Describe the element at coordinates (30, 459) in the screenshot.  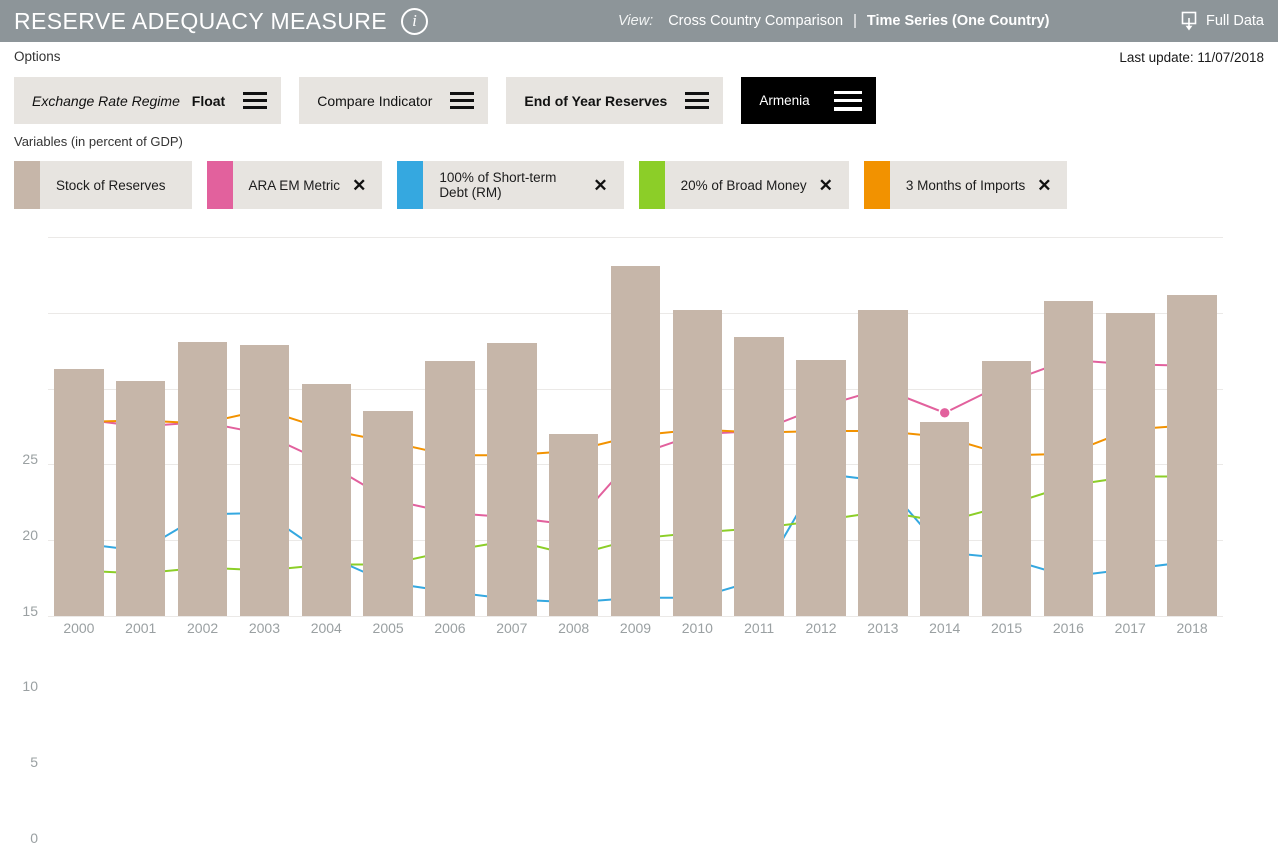
I see `y-axis-tick: 25` at that location.